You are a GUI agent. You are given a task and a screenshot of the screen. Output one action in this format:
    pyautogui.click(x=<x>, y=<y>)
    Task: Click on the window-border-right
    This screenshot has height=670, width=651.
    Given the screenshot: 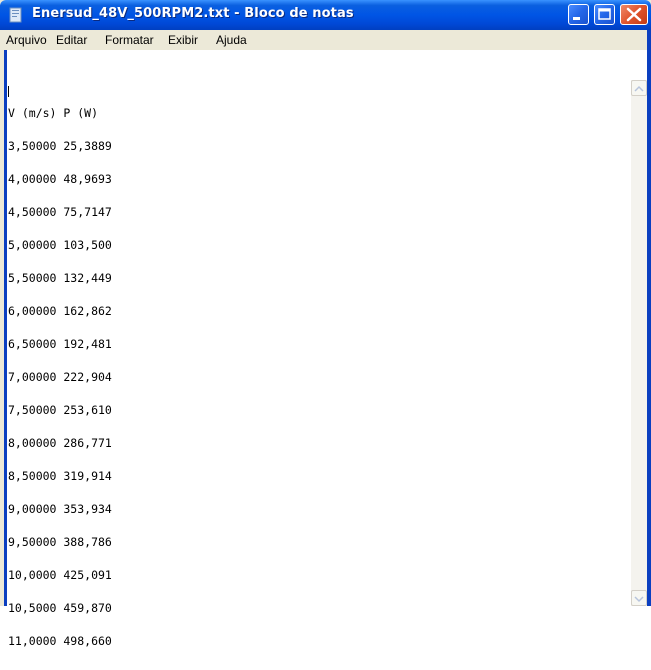 What is the action you would take?
    pyautogui.click(x=649, y=318)
    